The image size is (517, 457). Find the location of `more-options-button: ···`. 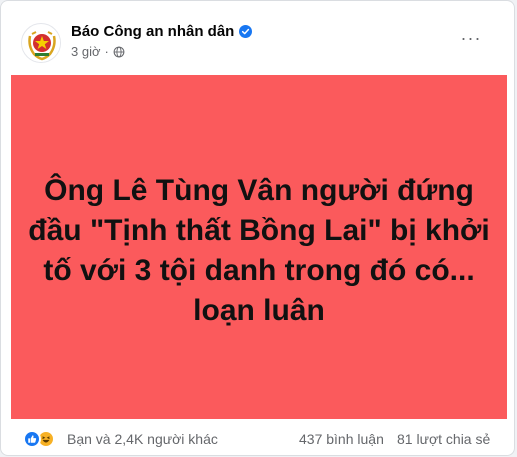

more-options-button: ··· is located at coordinates (471, 38).